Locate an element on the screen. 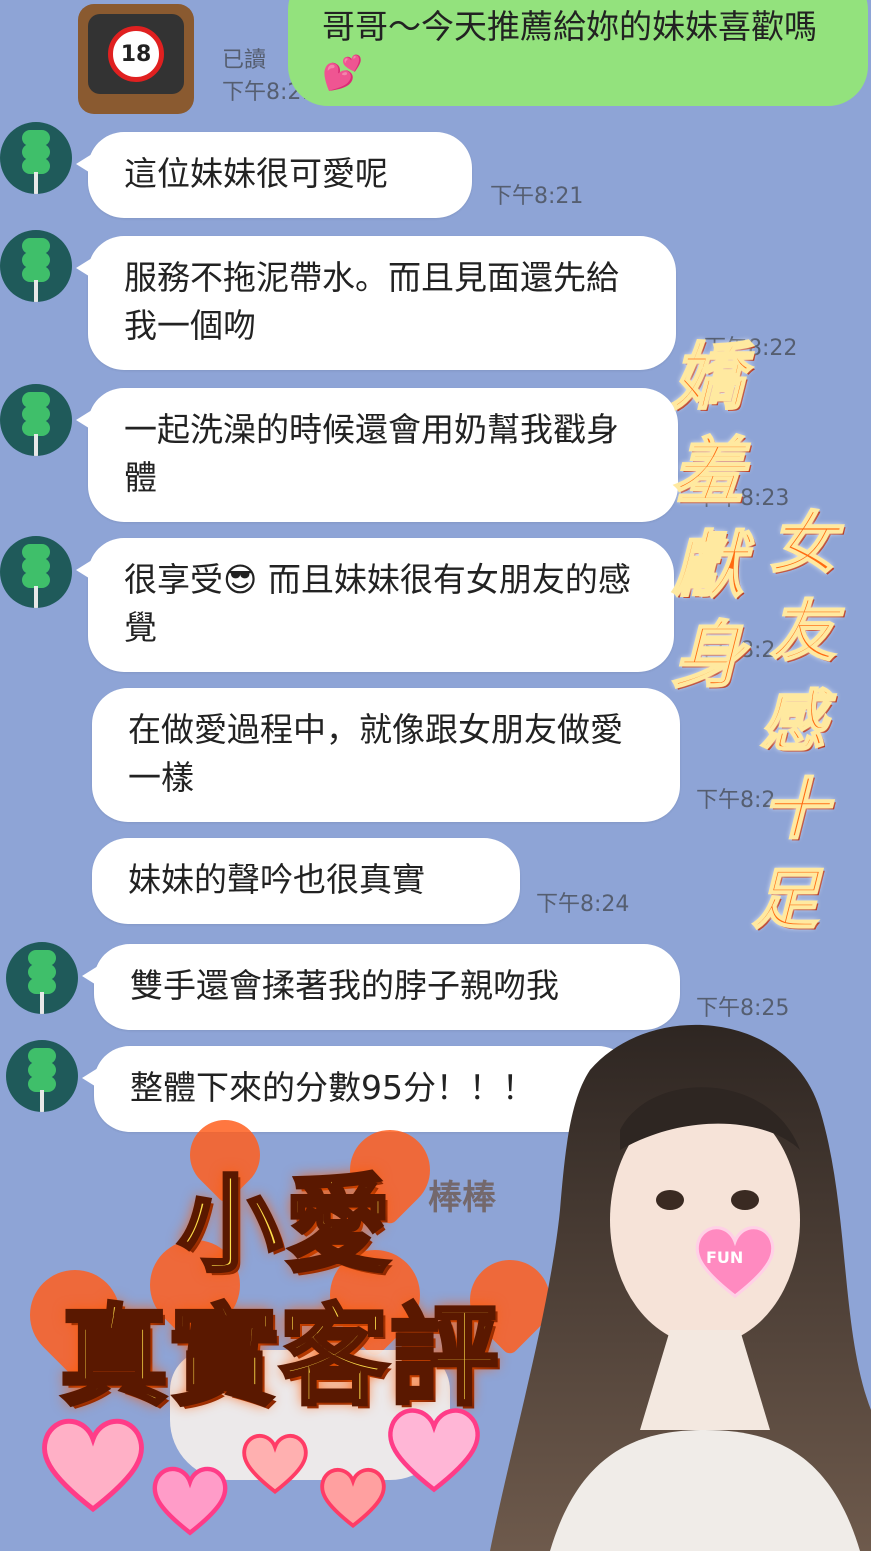 This screenshot has height=1551, width=871. heart-label: FUN is located at coordinates (725, 1257).